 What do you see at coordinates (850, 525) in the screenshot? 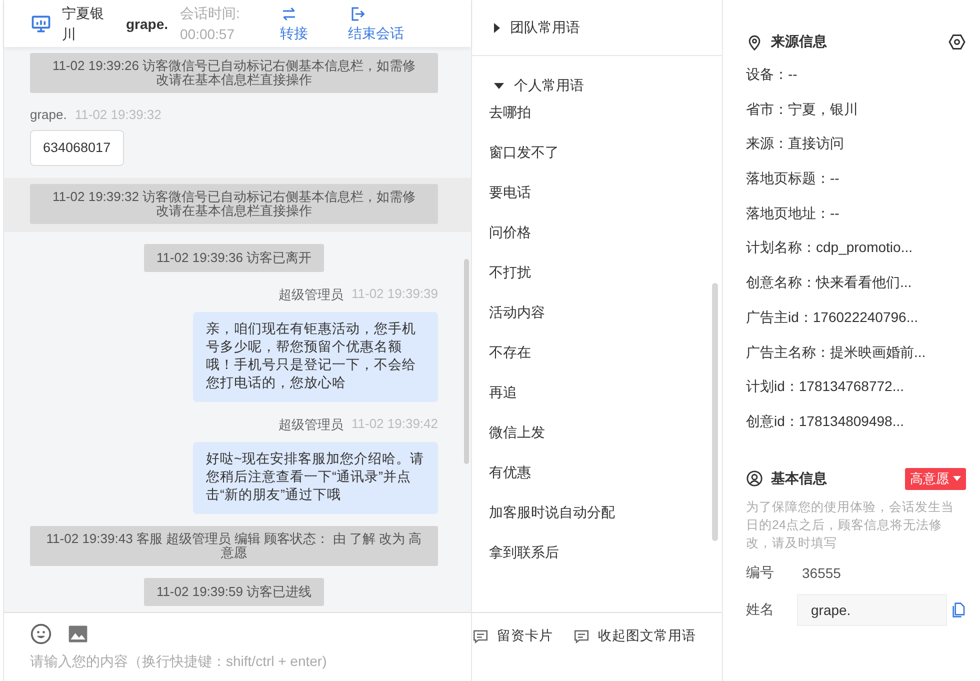
I see `hint-text: 为了保障您的使用体验，会话发生当日的24点之后，顾客信息将无法修改，请及时填写` at bounding box center [850, 525].